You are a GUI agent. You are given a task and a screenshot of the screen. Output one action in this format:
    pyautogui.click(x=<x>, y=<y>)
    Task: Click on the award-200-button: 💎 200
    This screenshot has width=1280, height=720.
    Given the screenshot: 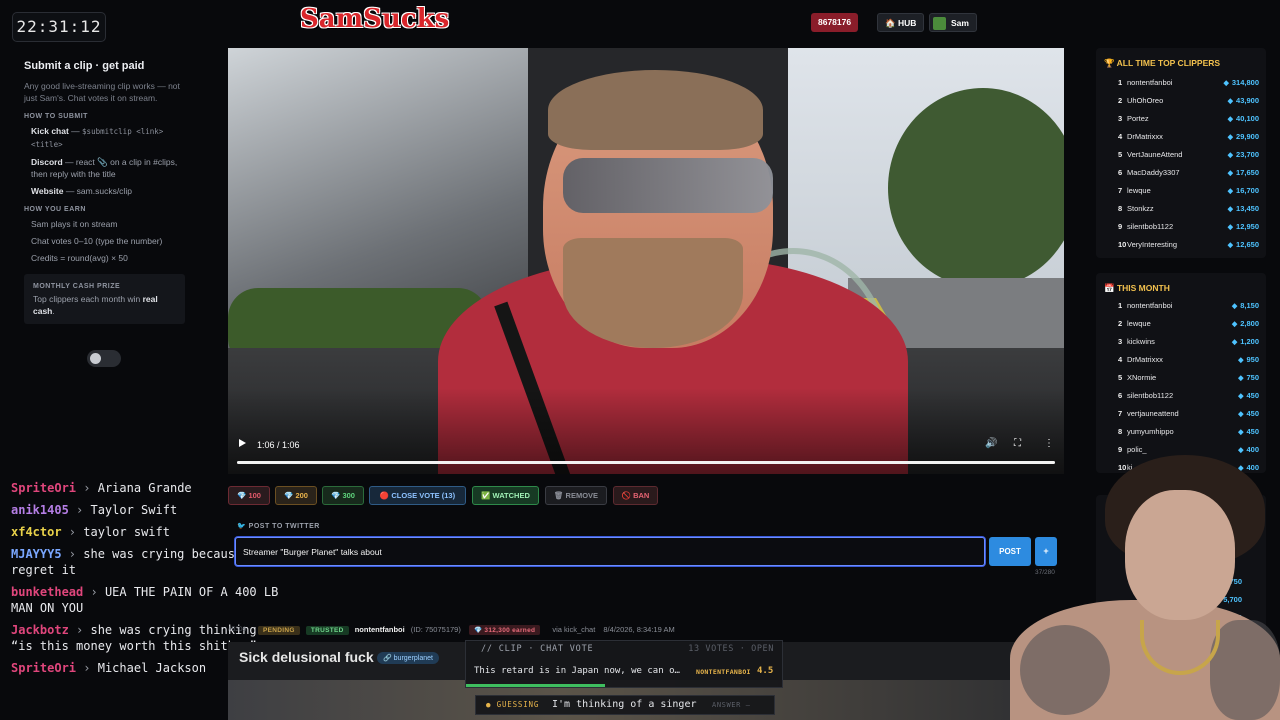 What is the action you would take?
    pyautogui.click(x=296, y=495)
    